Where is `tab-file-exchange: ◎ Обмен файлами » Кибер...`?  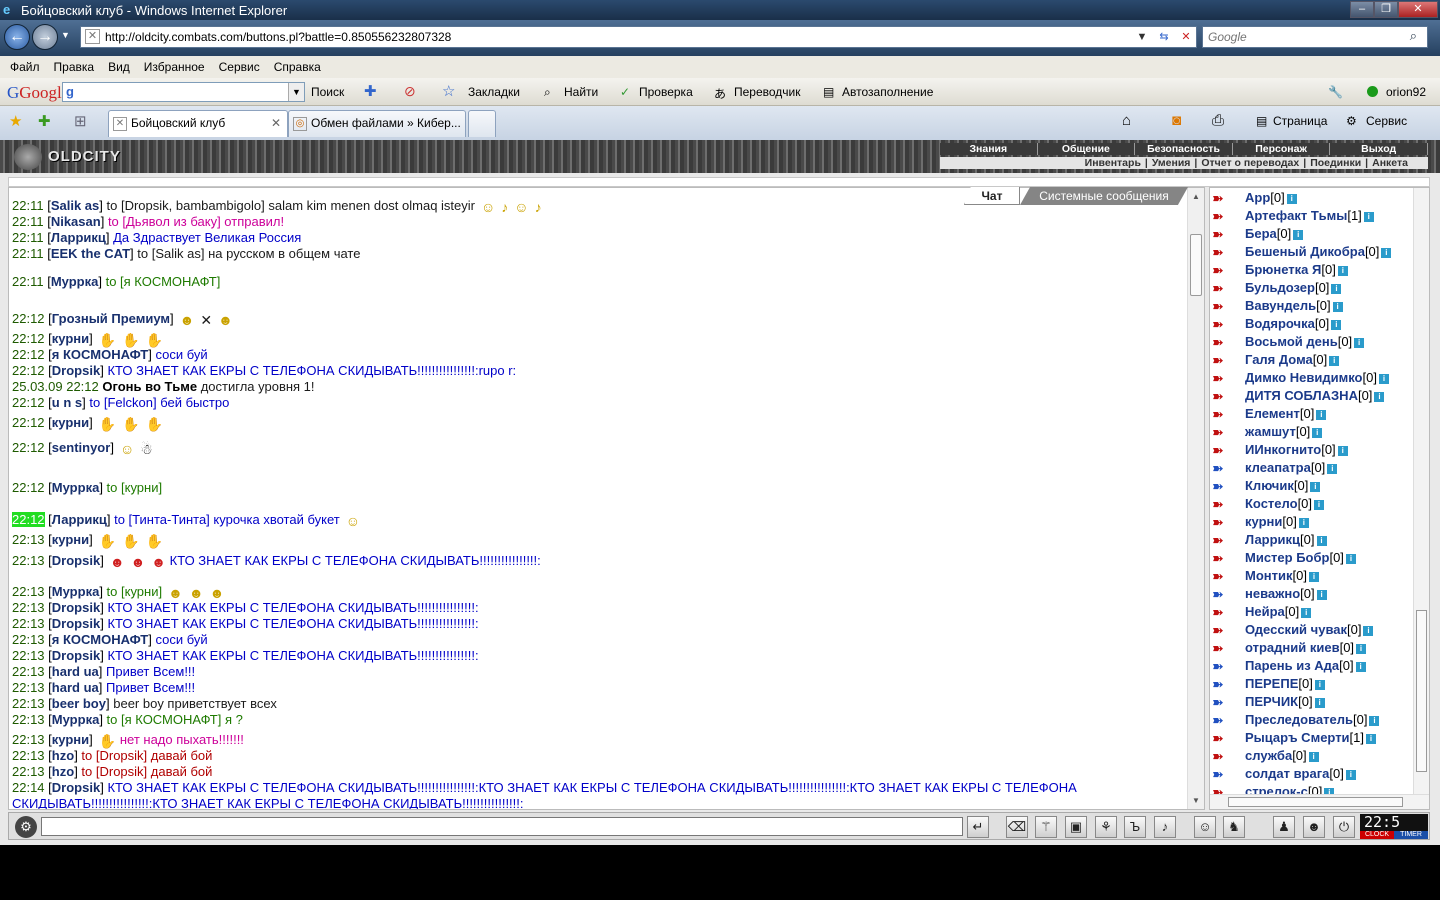
tab-file-exchange: ◎ Обмен файлами » Кибер... is located at coordinates (377, 123).